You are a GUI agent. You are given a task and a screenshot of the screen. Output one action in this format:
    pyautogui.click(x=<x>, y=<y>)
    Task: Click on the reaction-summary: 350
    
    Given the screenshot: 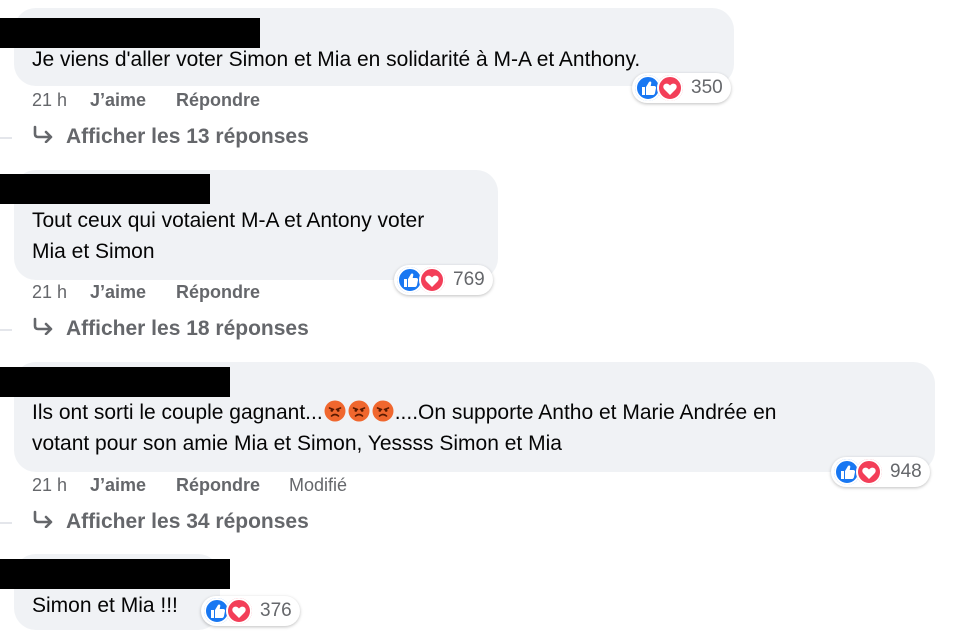 What is the action you would take?
    pyautogui.click(x=681, y=88)
    